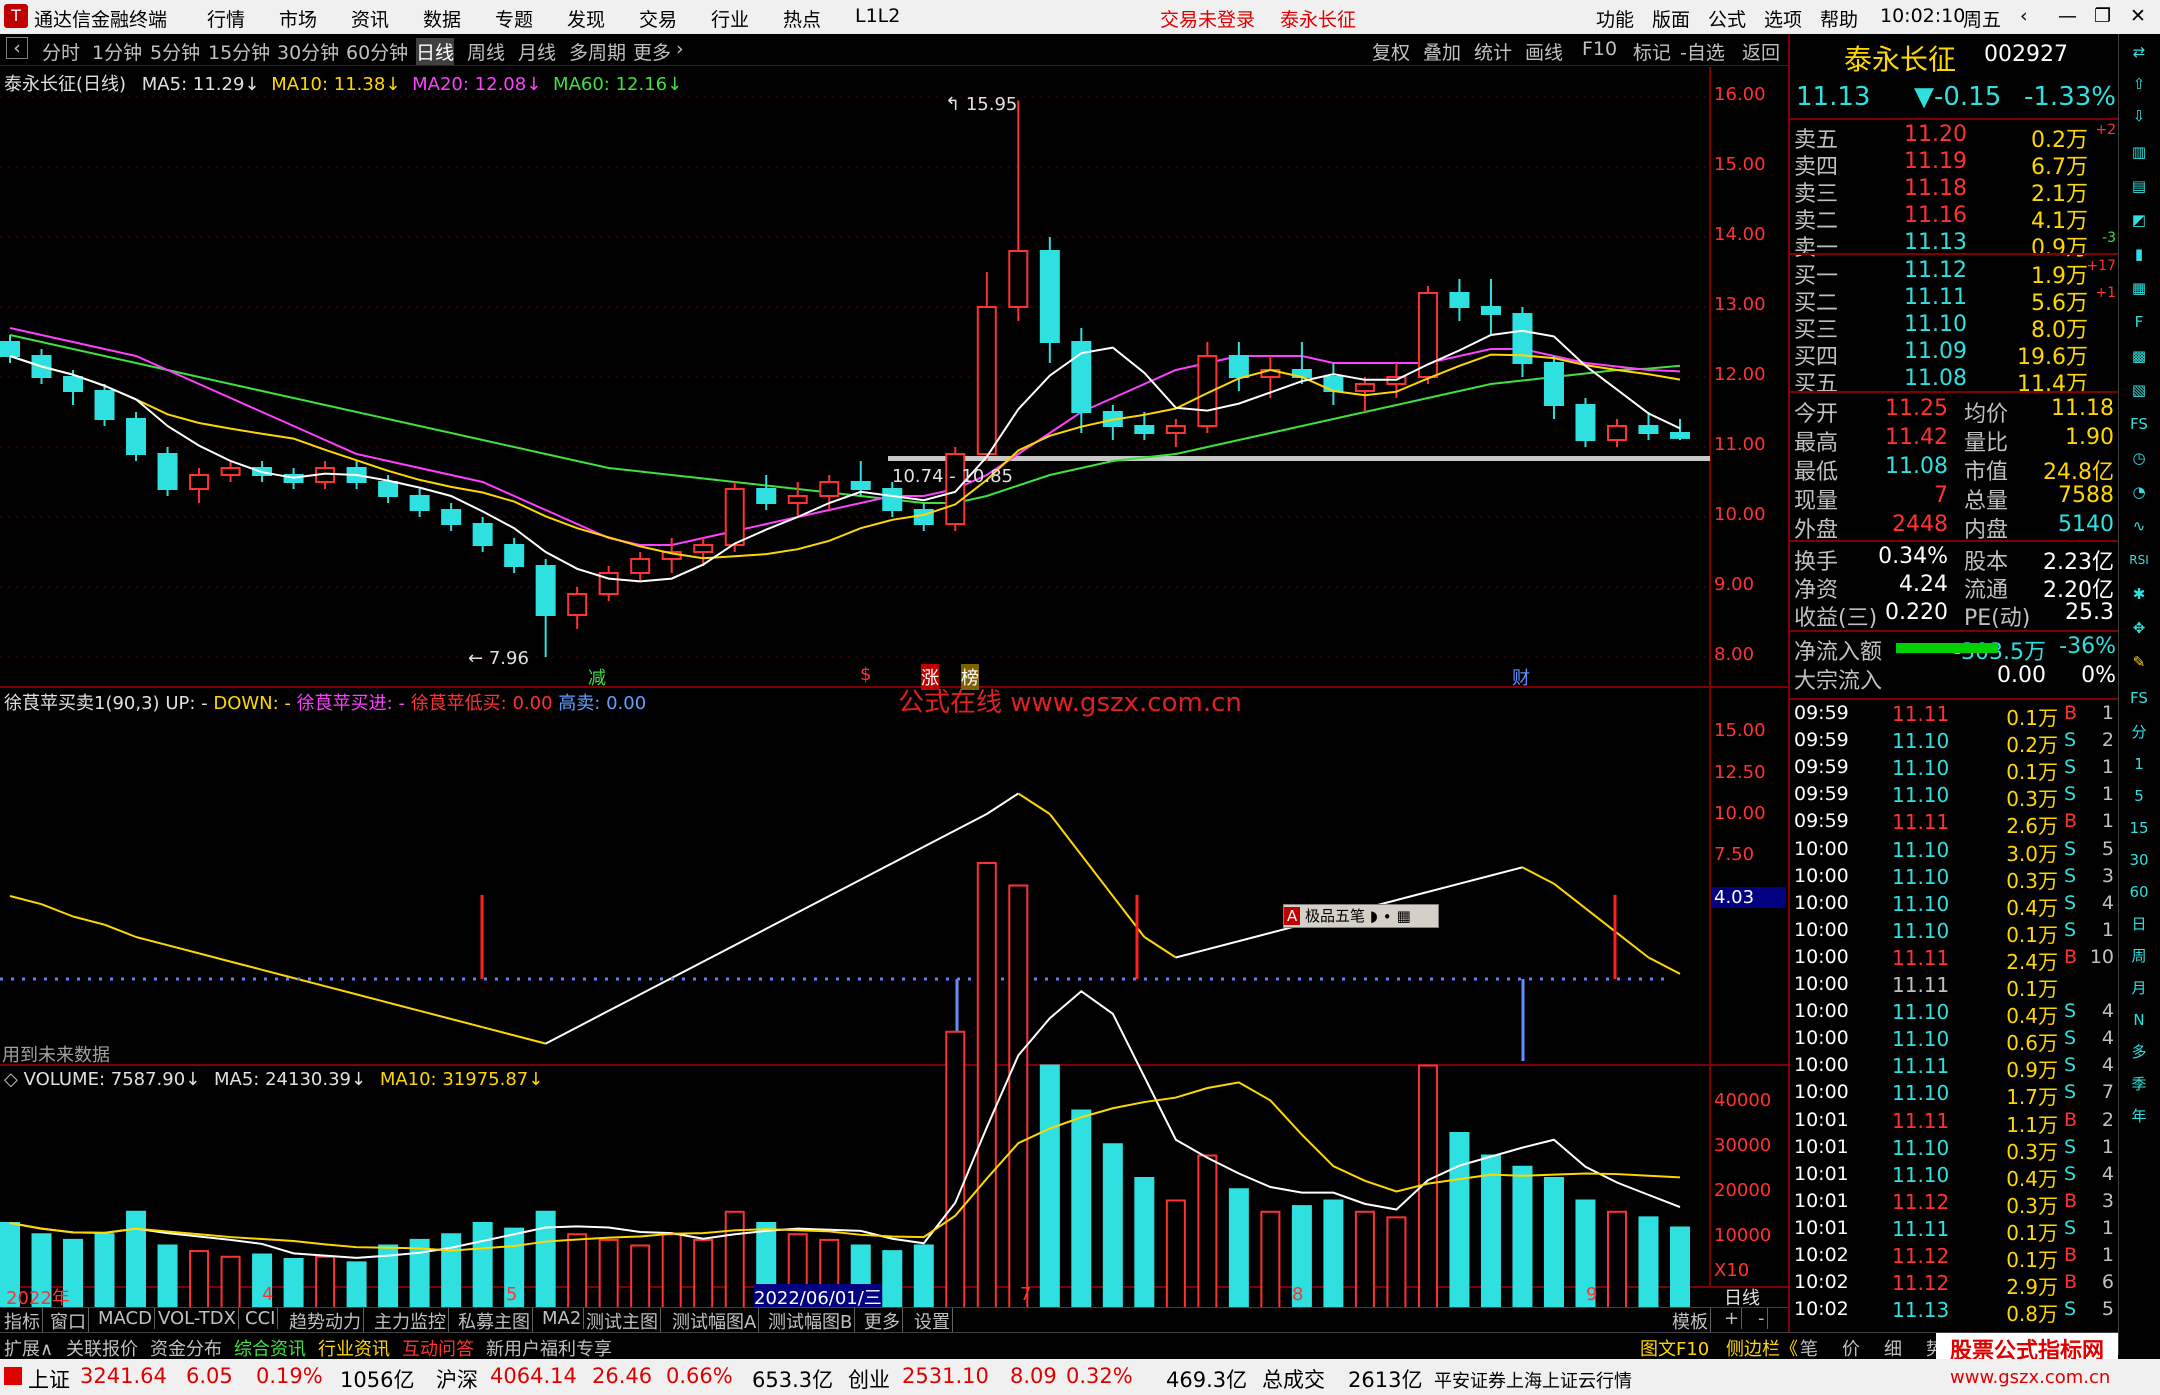 The image size is (2160, 1395). I want to click on detail-tab-2: 细, so click(1893, 1348).